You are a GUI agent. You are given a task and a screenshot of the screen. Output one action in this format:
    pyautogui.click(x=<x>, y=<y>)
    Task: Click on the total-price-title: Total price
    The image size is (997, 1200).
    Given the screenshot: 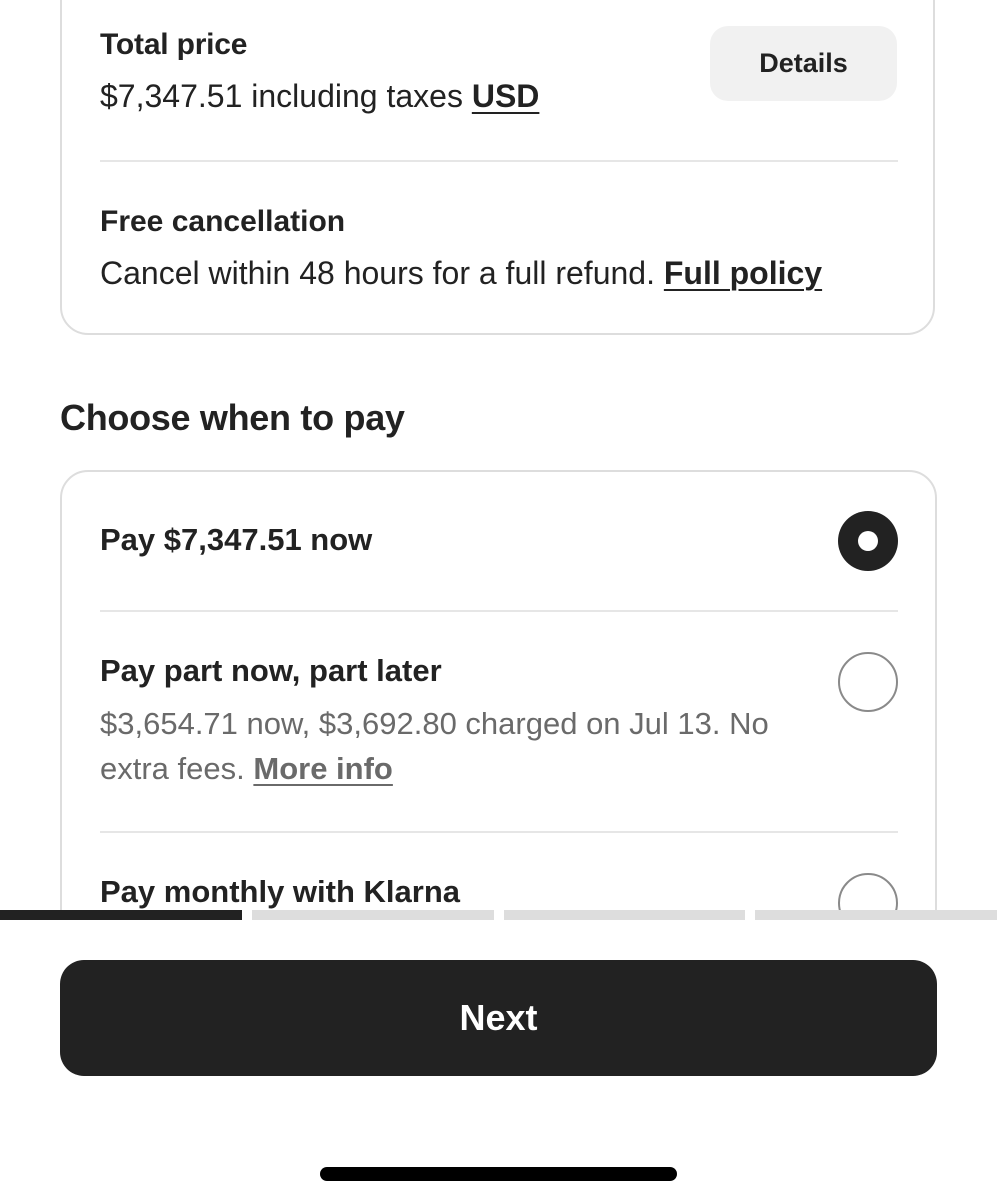 What is the action you would take?
    pyautogui.click(x=174, y=44)
    